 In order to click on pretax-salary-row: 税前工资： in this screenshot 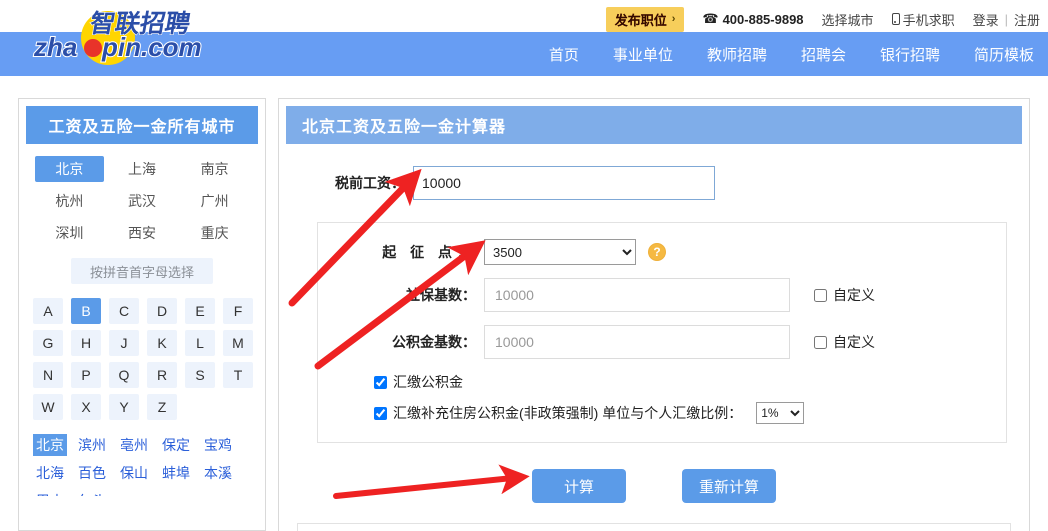, I will do `click(654, 172)`.